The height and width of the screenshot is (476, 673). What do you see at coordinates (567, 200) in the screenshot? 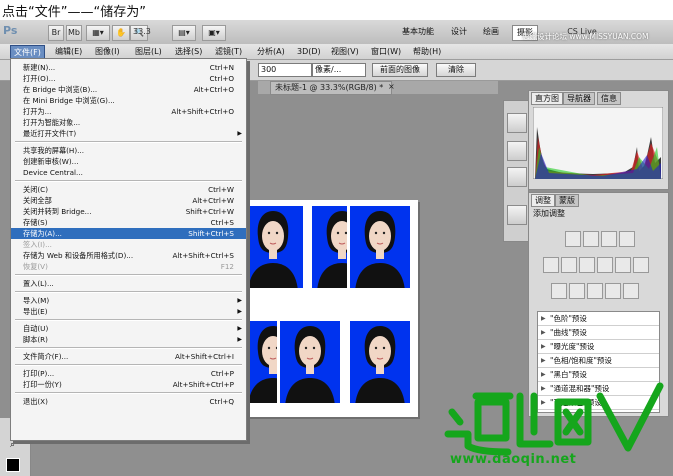
I see `tab-masks: 蒙版` at bounding box center [567, 200].